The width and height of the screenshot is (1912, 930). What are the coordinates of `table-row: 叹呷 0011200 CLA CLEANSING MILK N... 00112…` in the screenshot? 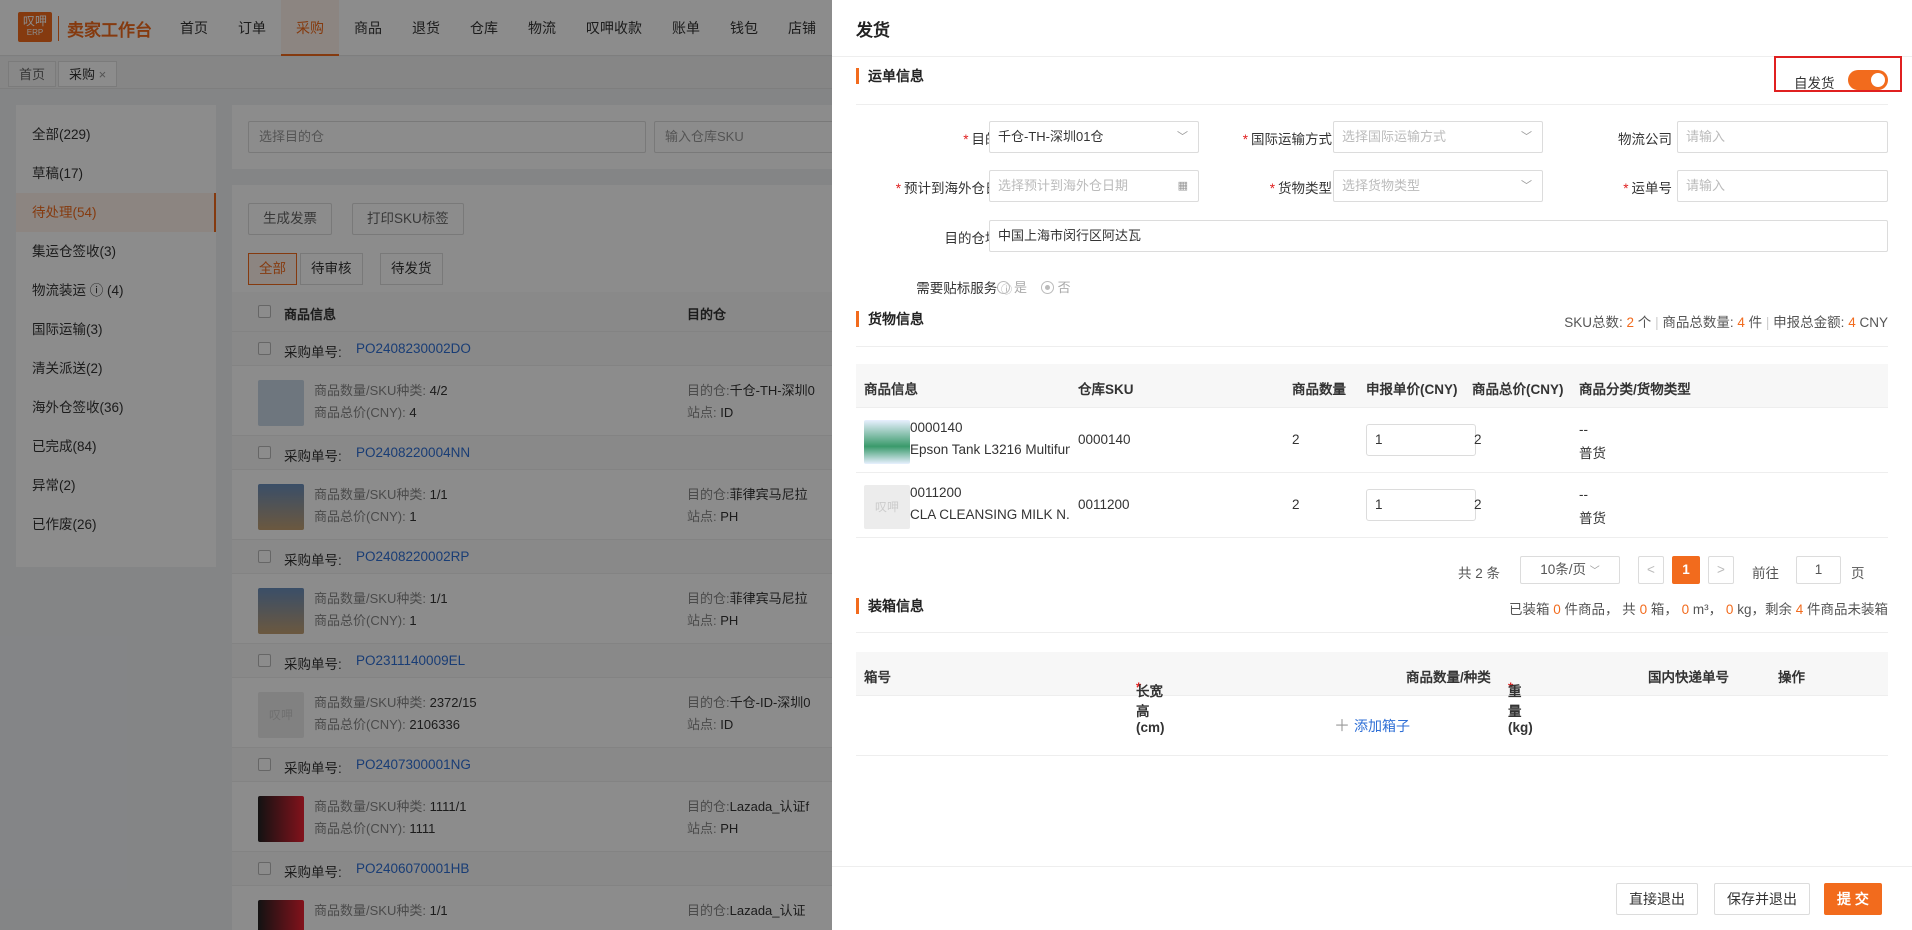 It's located at (1372, 505).